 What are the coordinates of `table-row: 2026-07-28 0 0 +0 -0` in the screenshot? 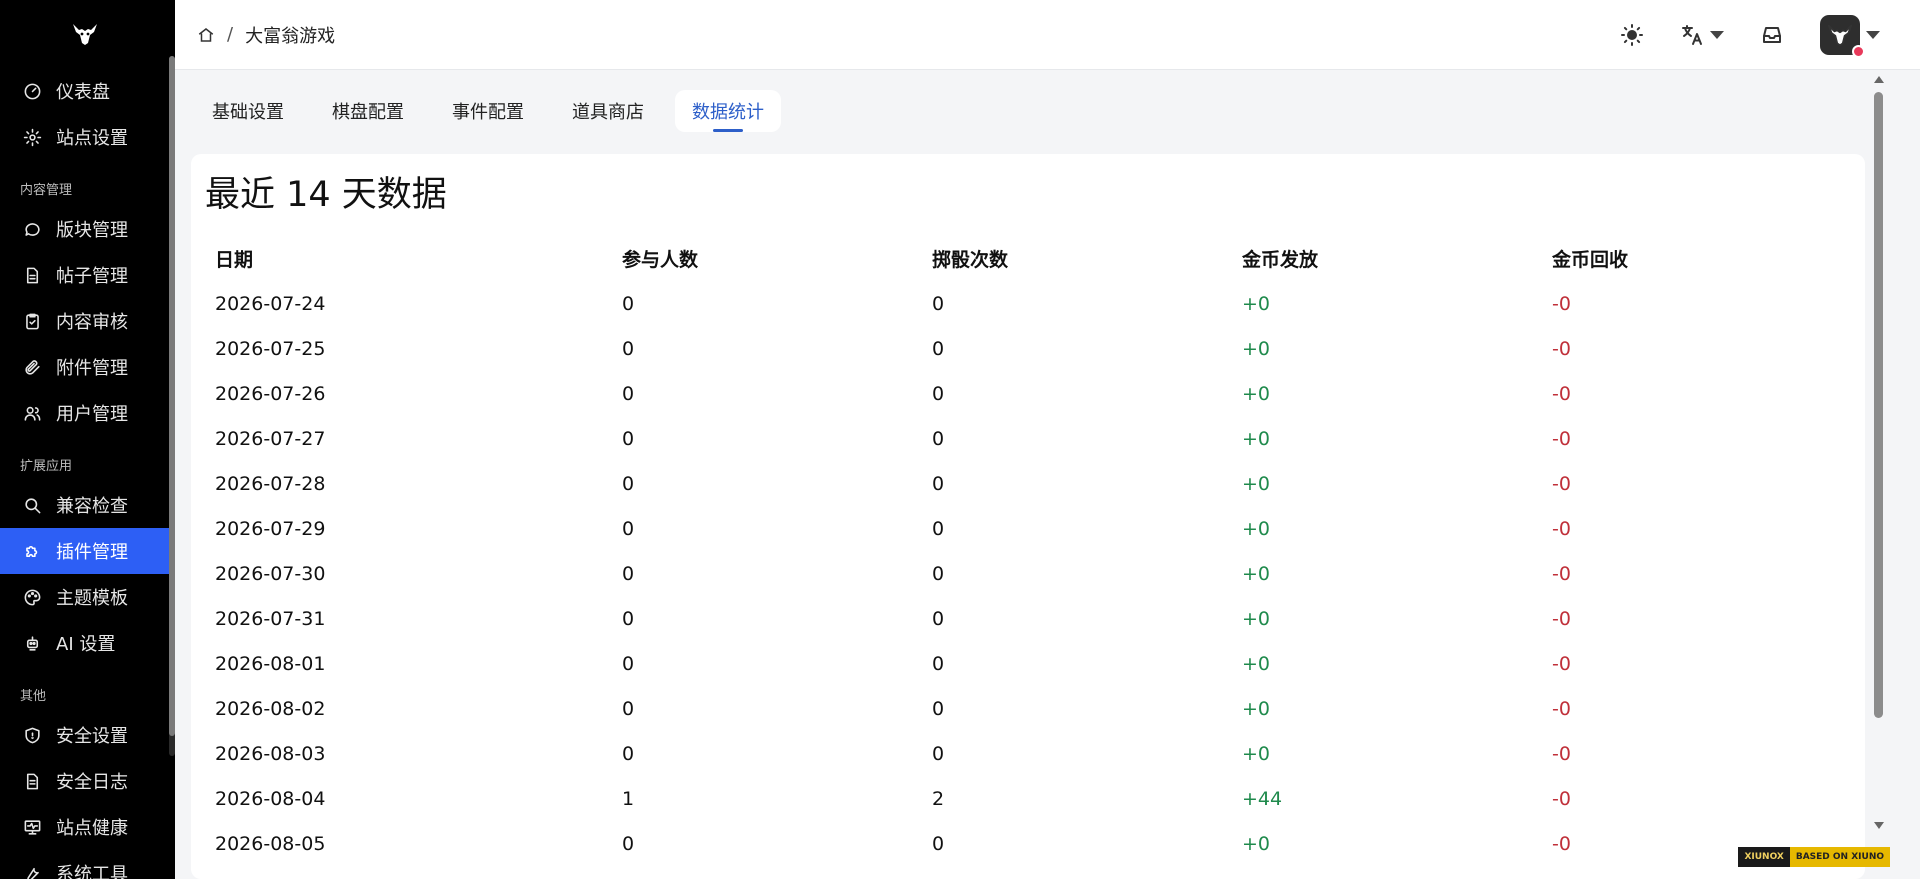 It's located at (1030, 483).